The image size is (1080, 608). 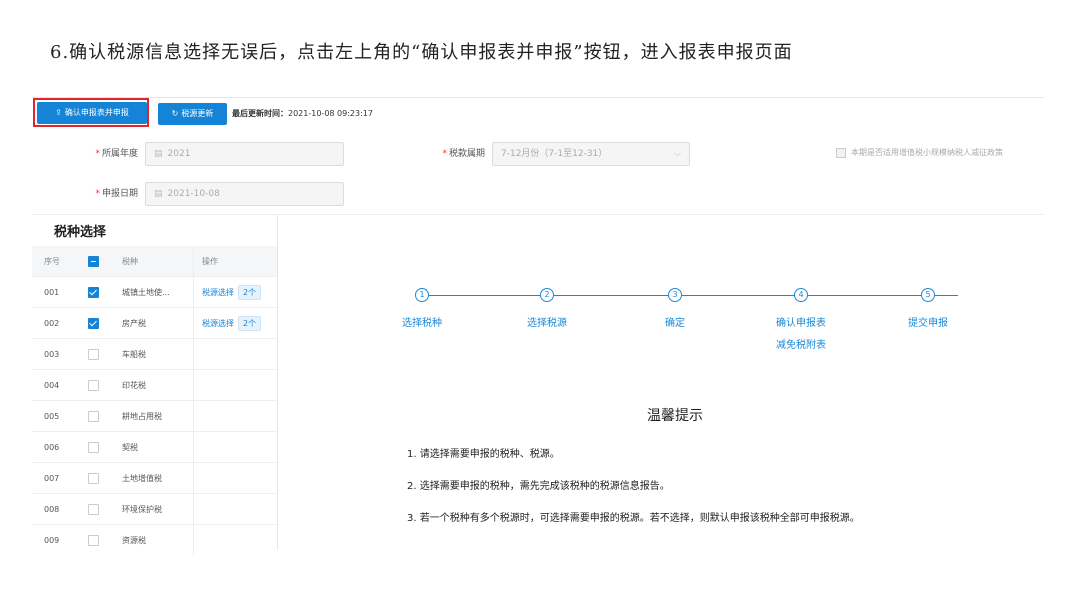 I want to click on table-row: 009 资源税, so click(x=154, y=539).